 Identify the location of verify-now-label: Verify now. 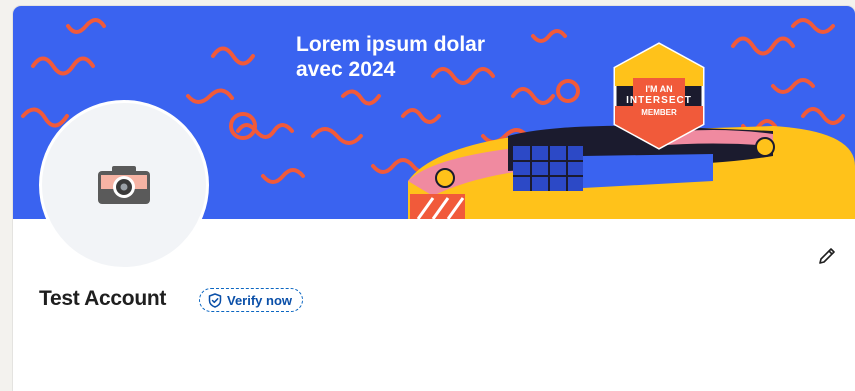
(260, 300).